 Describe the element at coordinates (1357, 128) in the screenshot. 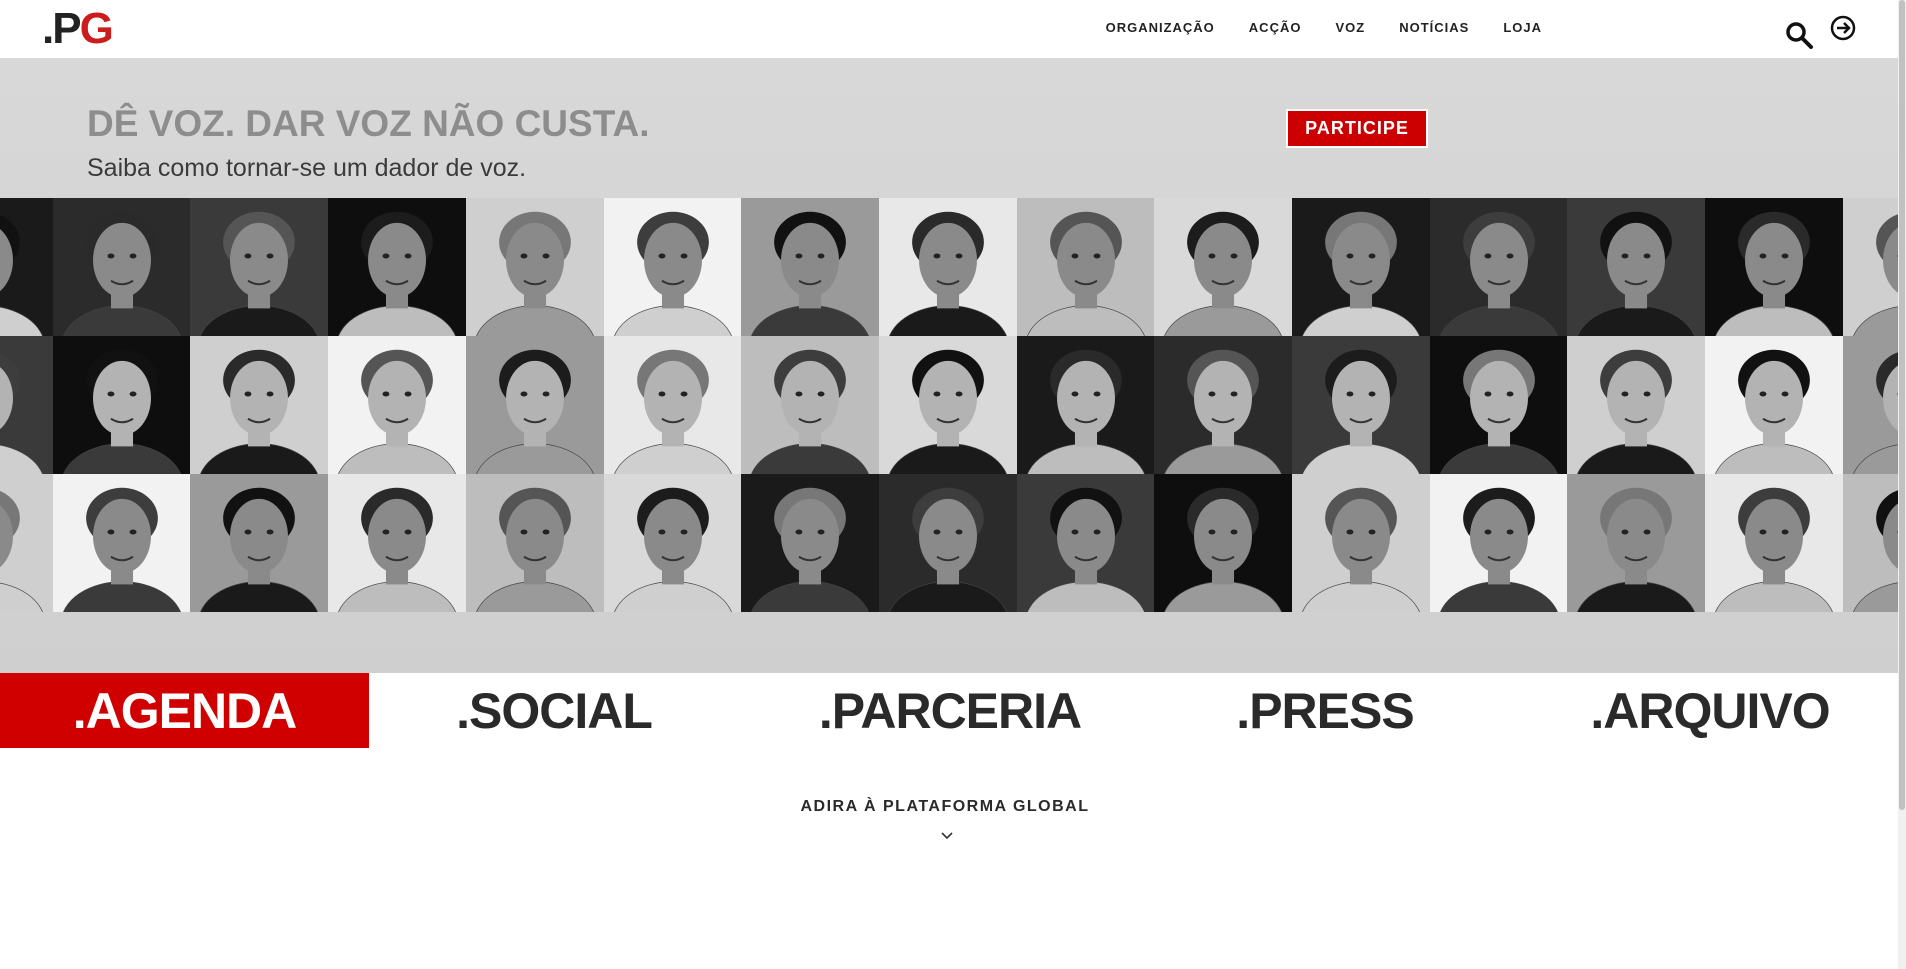

I see `participe-button: PARTICIPE` at that location.